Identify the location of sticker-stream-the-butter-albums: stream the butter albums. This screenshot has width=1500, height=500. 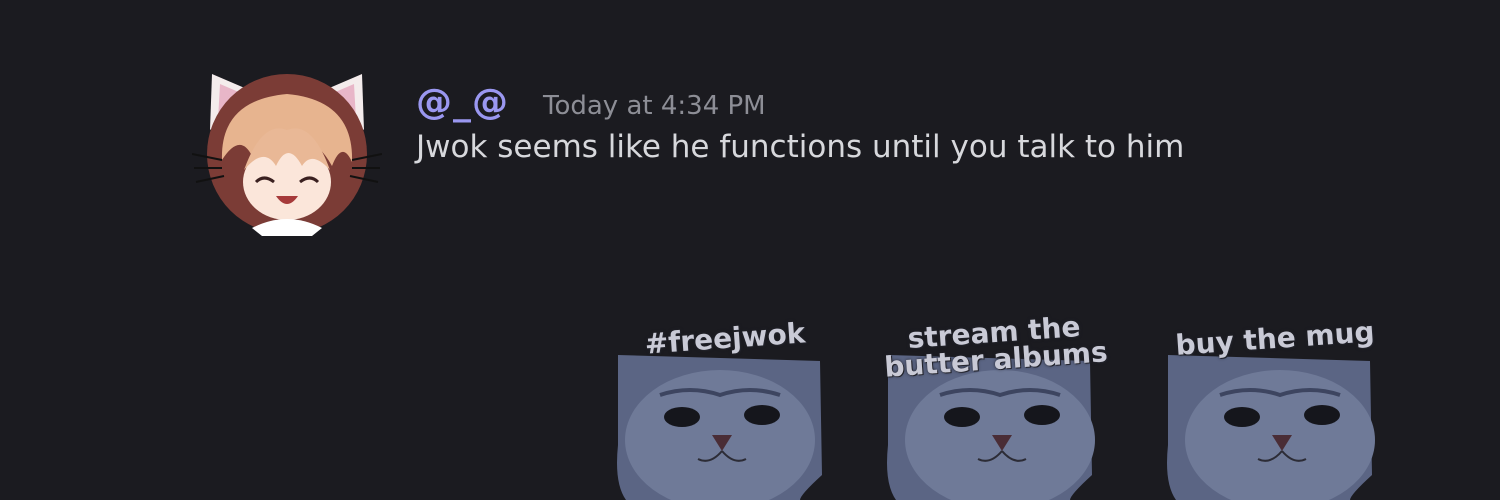
(995, 405).